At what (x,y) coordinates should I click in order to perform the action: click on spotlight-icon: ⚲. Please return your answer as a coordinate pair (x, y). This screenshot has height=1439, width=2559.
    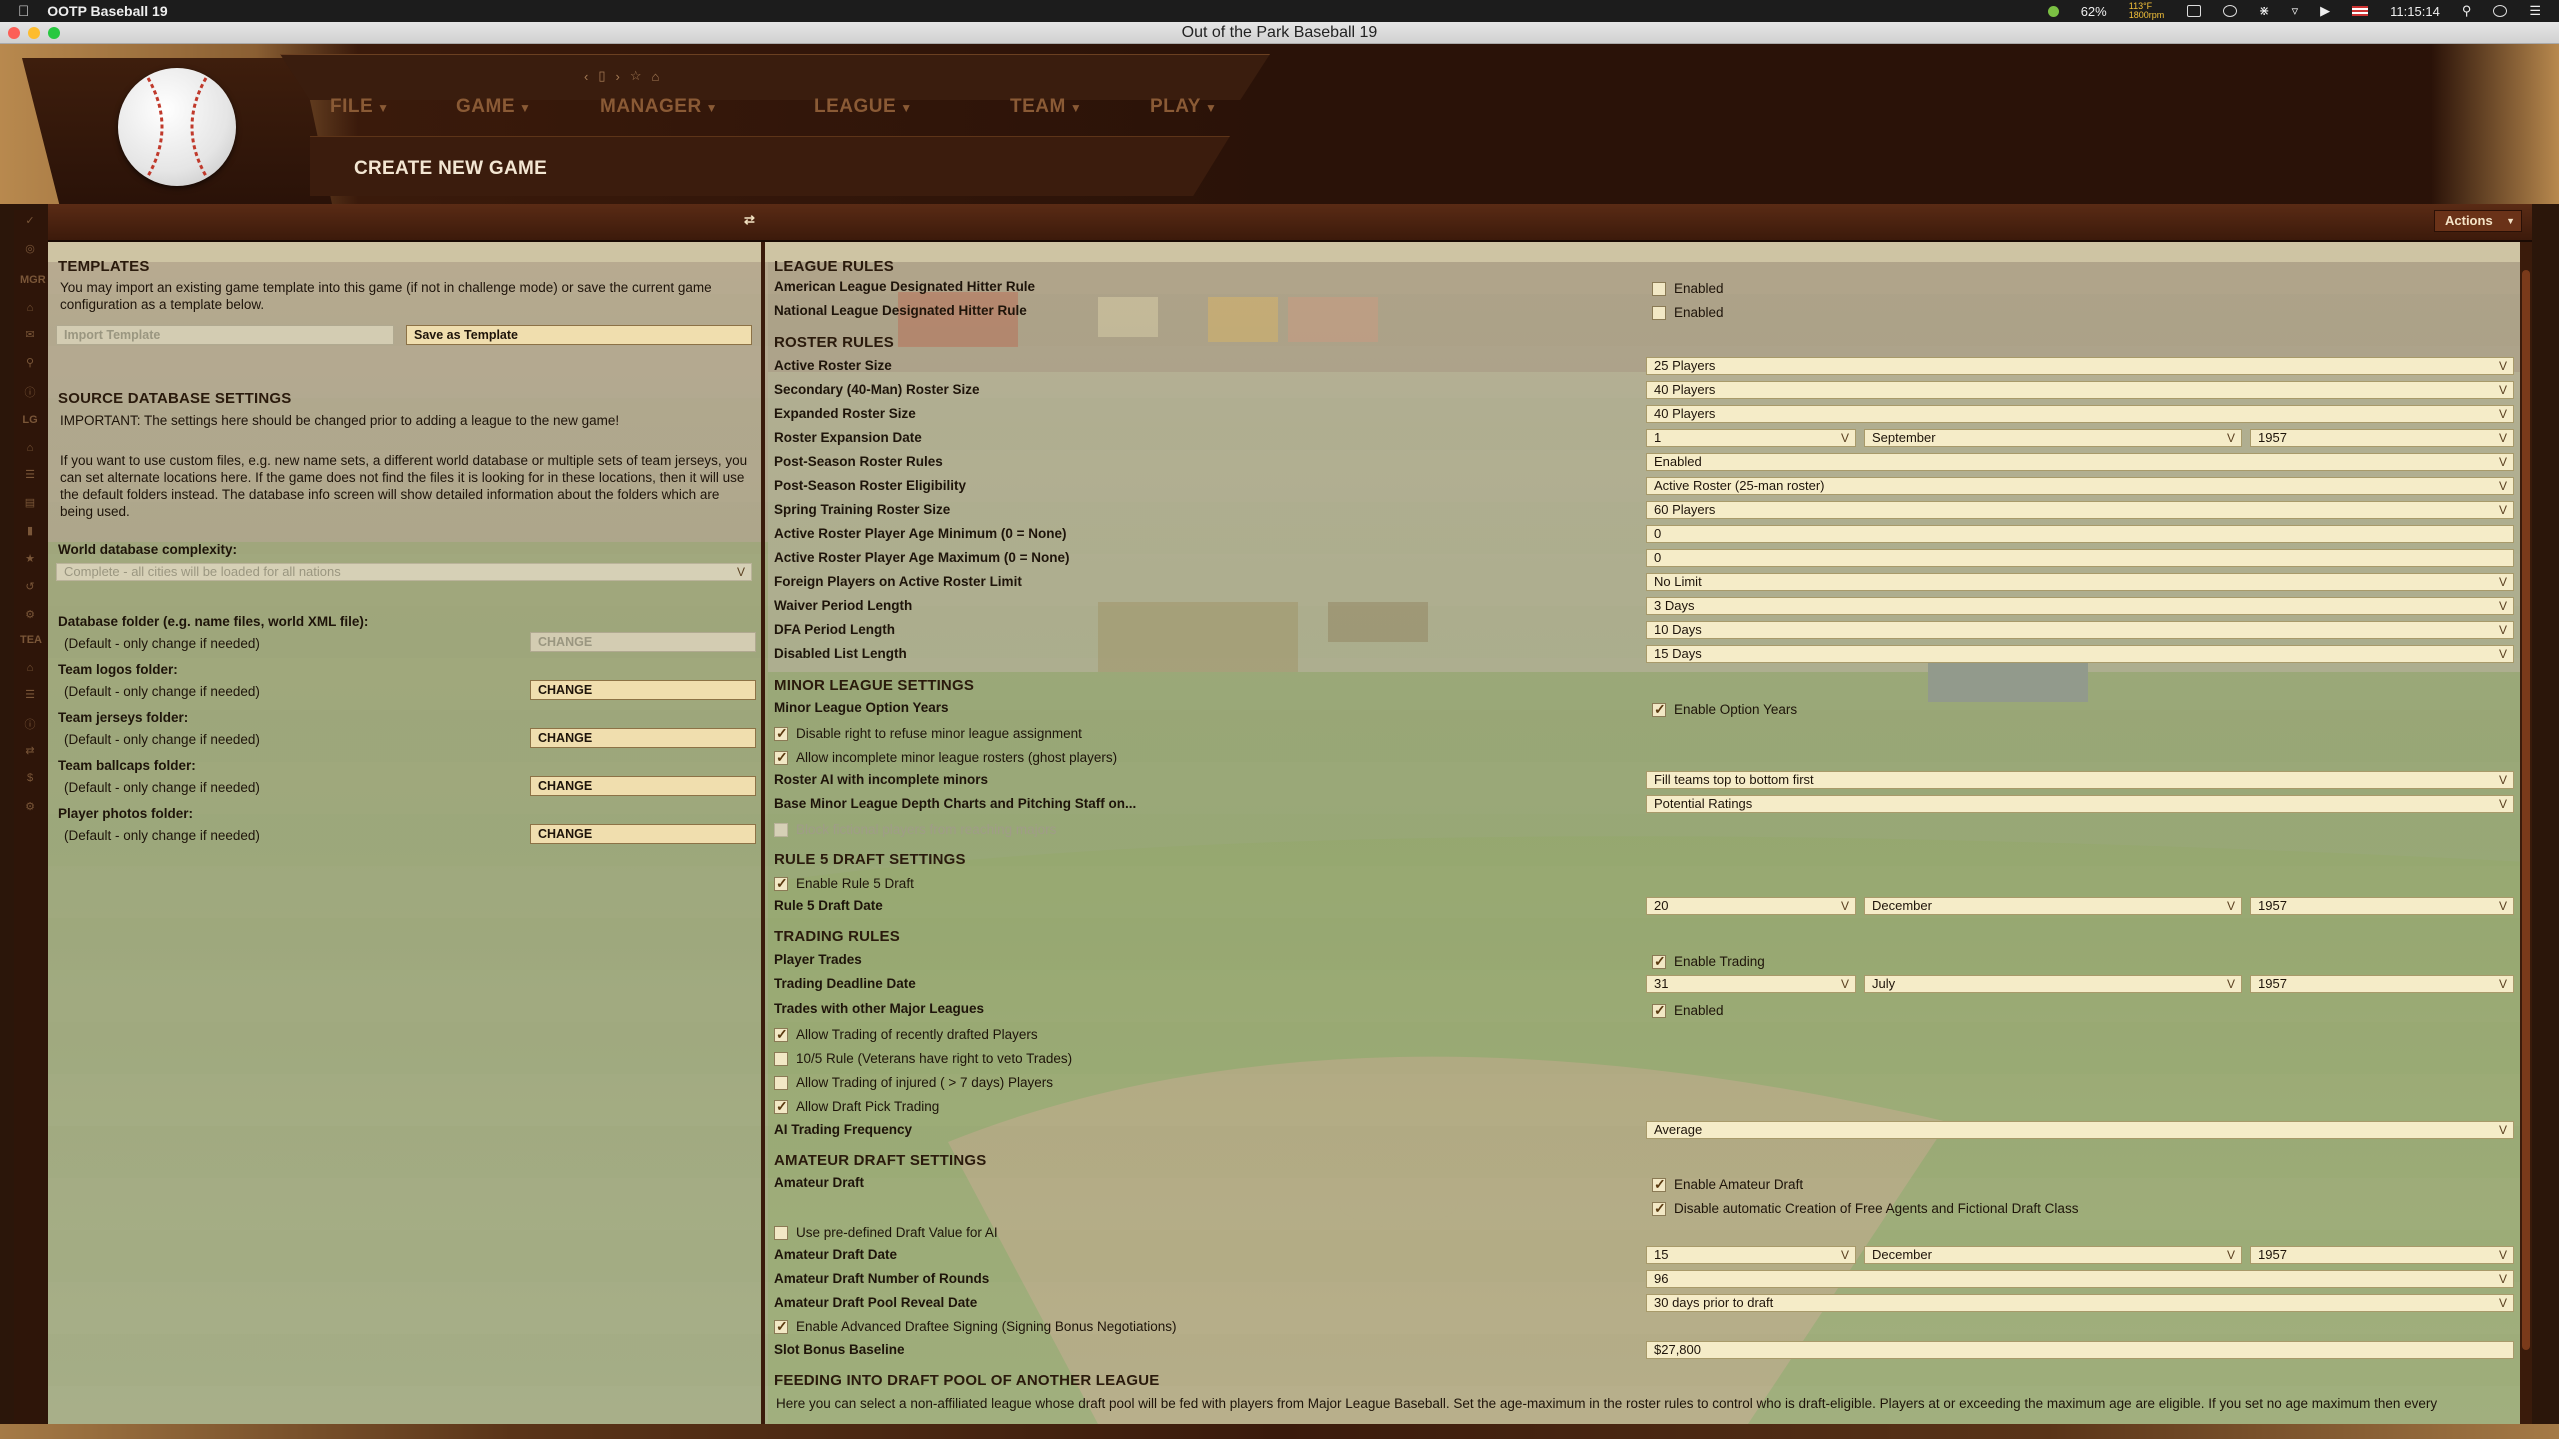
    Looking at the image, I should click on (2467, 11).